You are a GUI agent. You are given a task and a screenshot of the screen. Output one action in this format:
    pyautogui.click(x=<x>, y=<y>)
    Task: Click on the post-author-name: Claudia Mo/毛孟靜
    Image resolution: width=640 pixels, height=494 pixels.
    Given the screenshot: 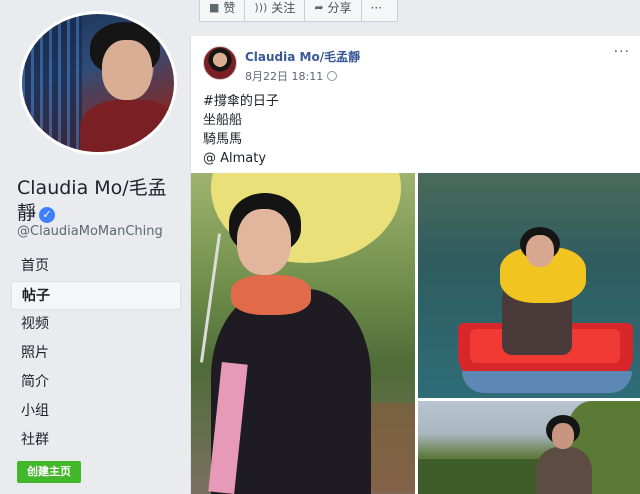 What is the action you would take?
    pyautogui.click(x=302, y=56)
    